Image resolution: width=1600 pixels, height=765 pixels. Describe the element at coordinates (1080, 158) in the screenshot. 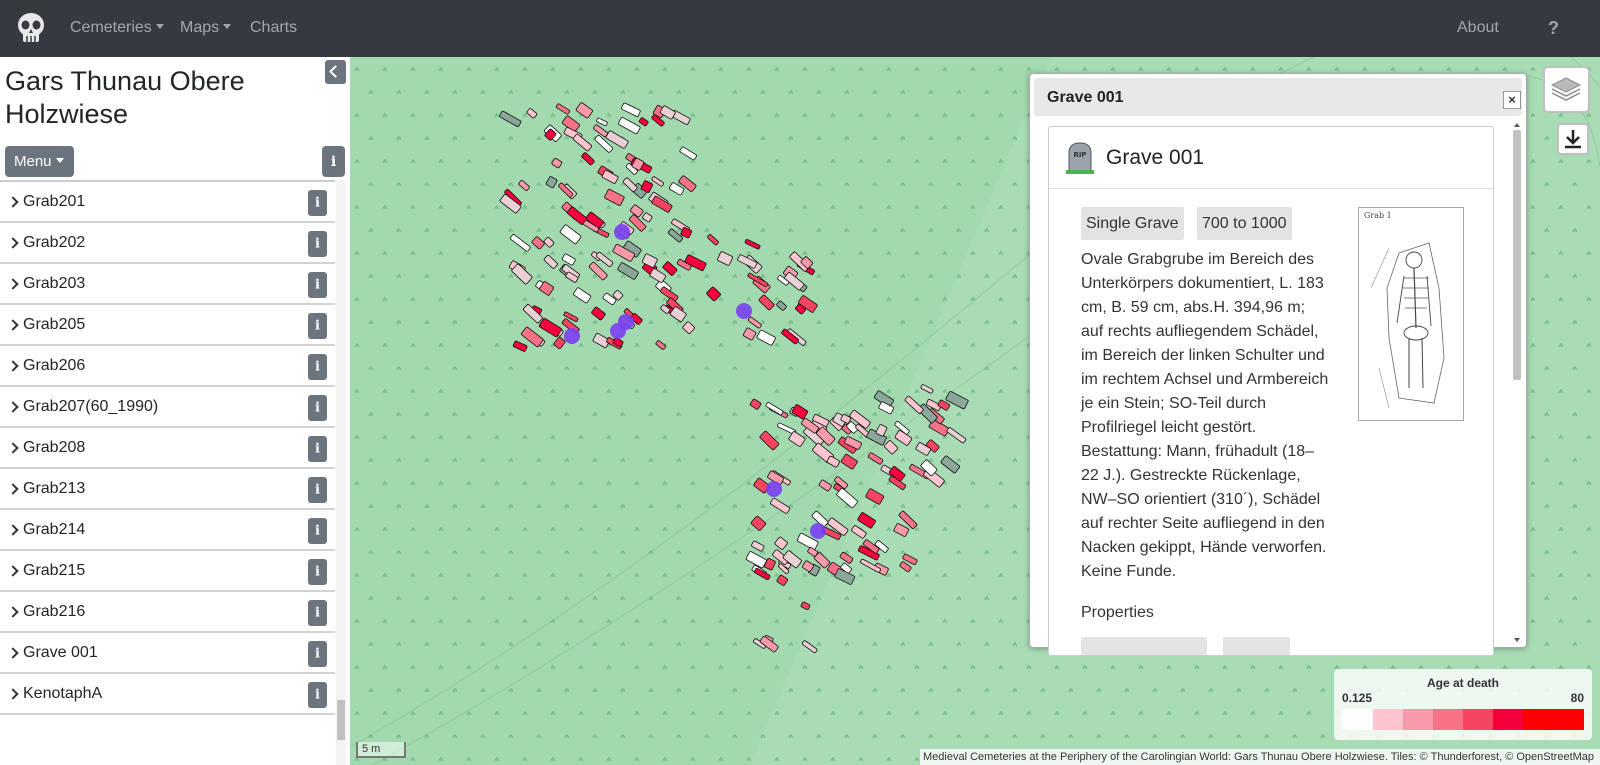

I see `tombstone-rip-icon: RIP` at that location.